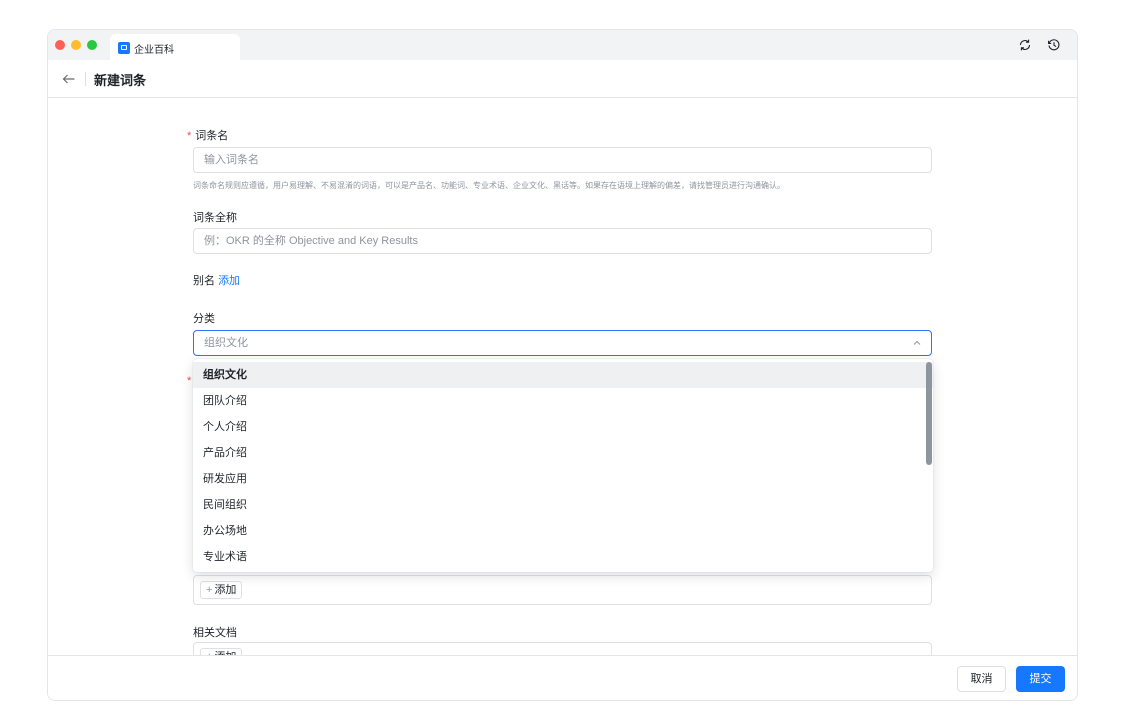  What do you see at coordinates (563, 427) in the screenshot?
I see `category-option: 个人介绍` at bounding box center [563, 427].